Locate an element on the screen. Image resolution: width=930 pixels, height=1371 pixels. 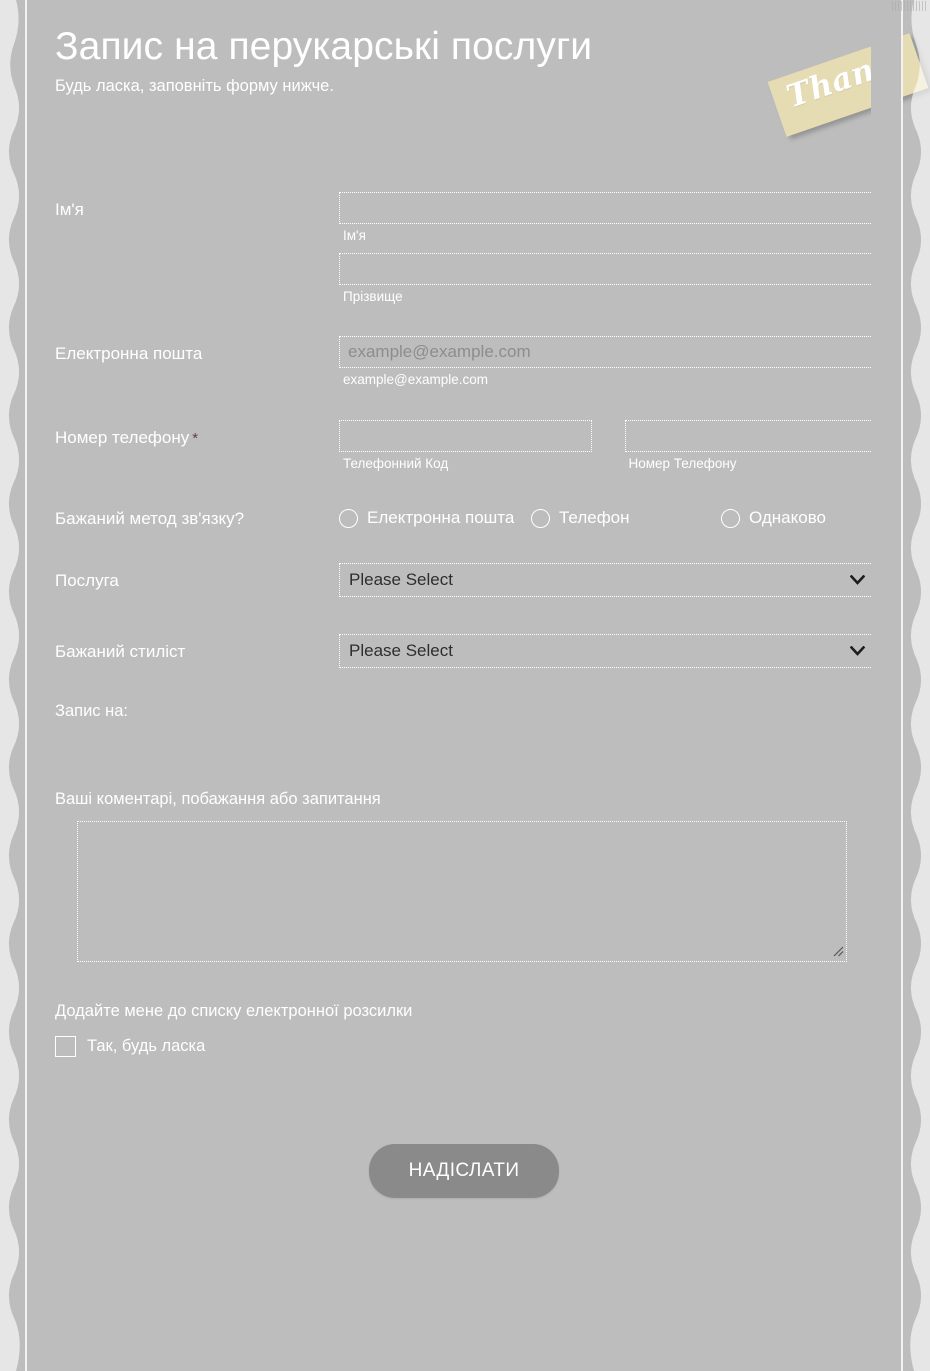
phone-area-wrap: Телефонний Код is located at coordinates (465, 445).